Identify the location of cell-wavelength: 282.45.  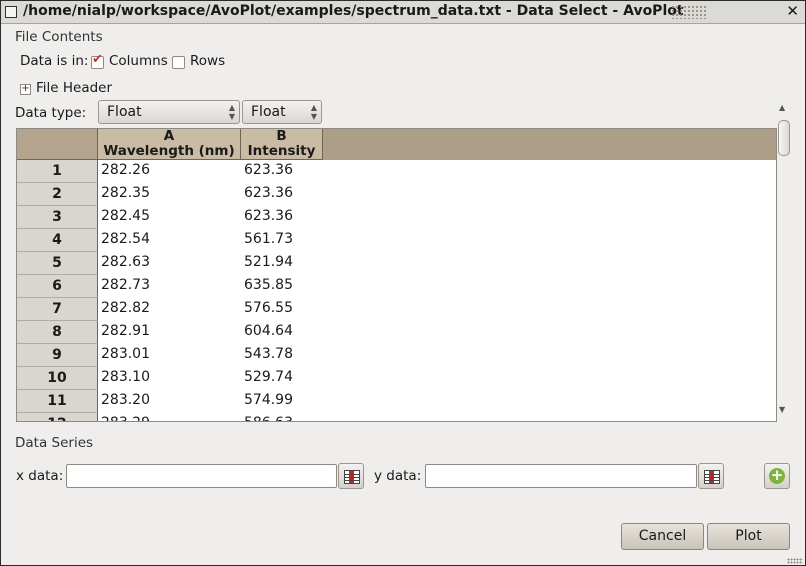
(169, 217).